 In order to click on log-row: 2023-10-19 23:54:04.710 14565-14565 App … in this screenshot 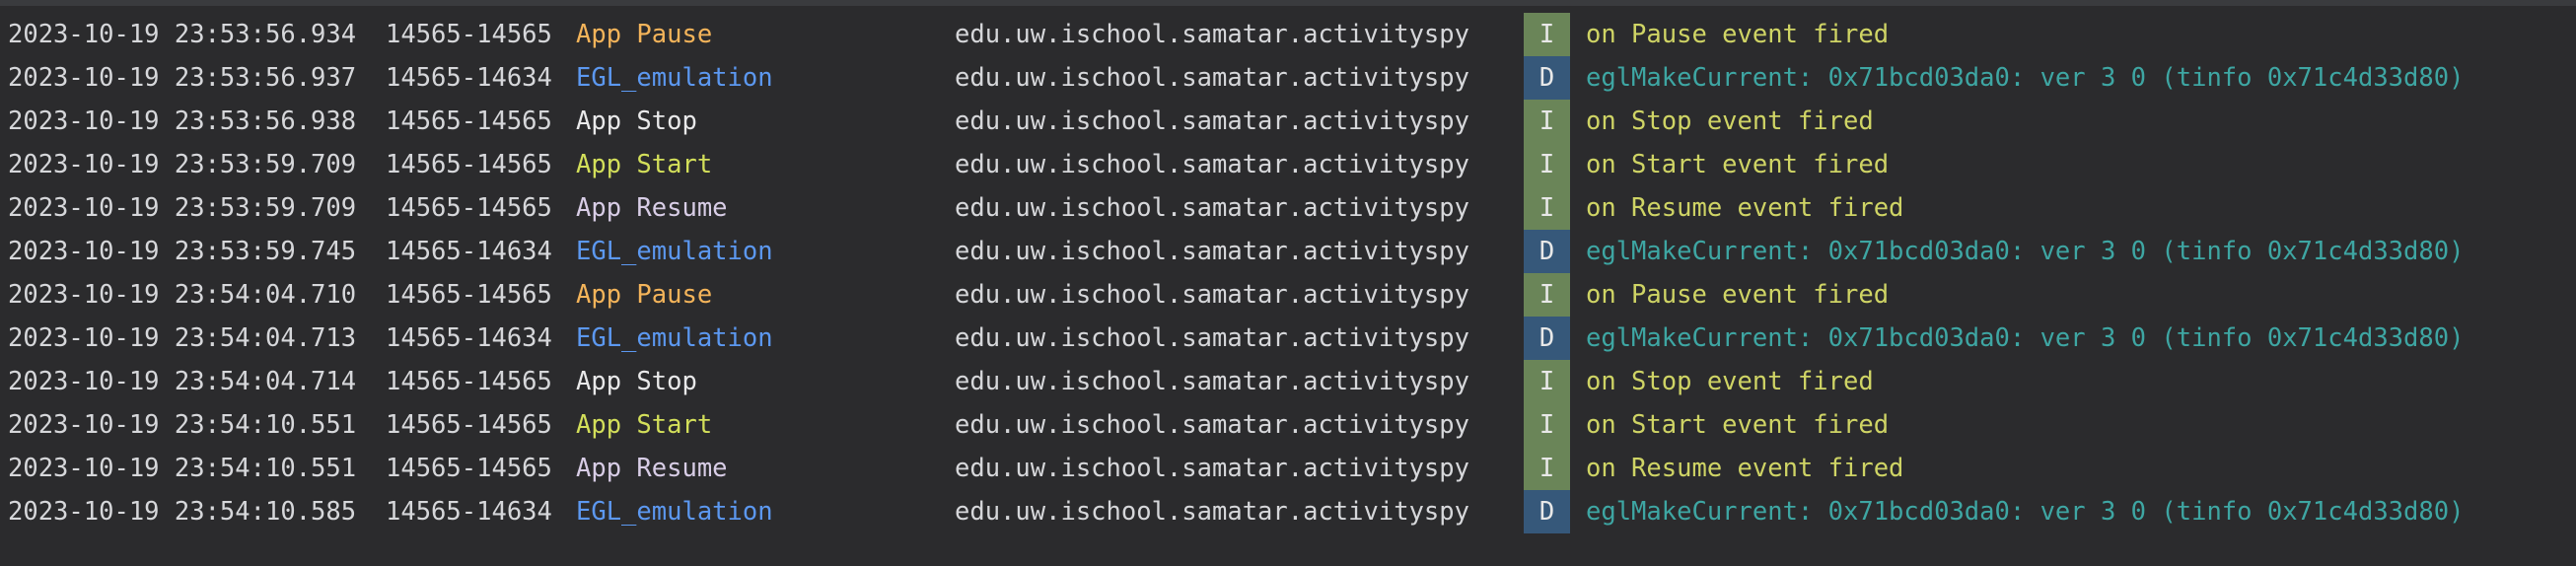, I will do `click(1288, 295)`.